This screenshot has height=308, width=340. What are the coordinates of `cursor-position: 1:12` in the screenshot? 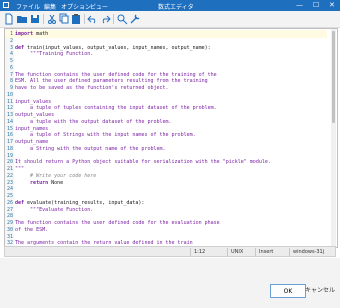 It's located at (207, 252).